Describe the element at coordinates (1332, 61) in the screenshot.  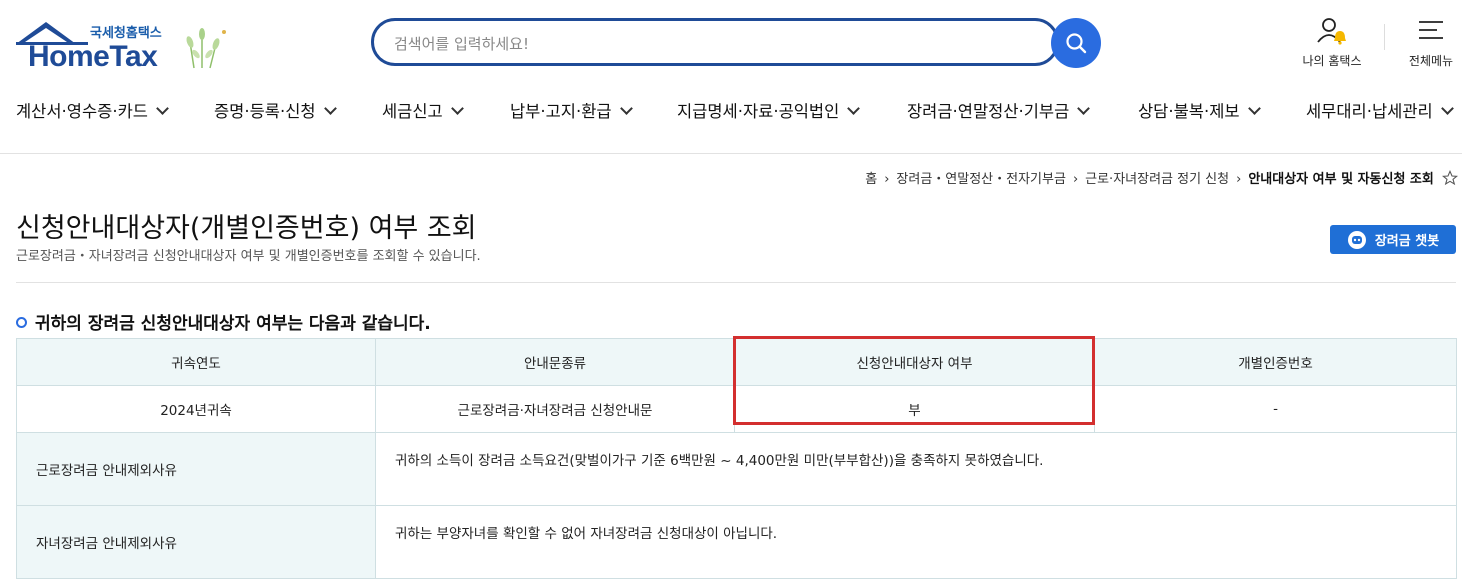
I see `my-hometax-label: 나의 홈택스` at that location.